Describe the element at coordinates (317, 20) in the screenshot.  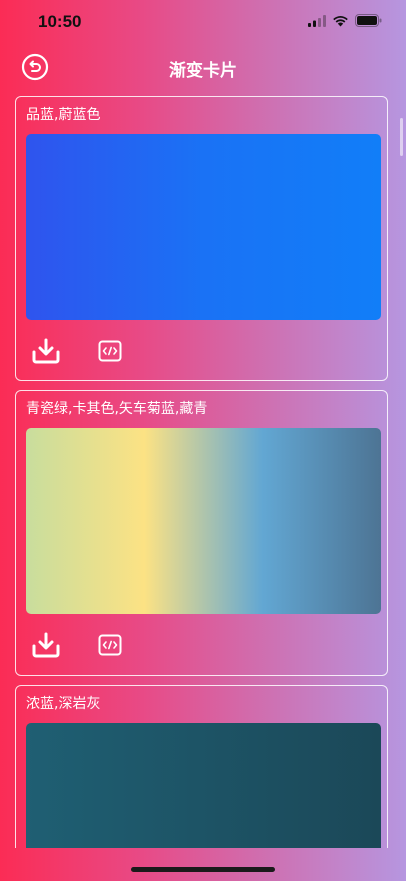
I see `signal-icon` at that location.